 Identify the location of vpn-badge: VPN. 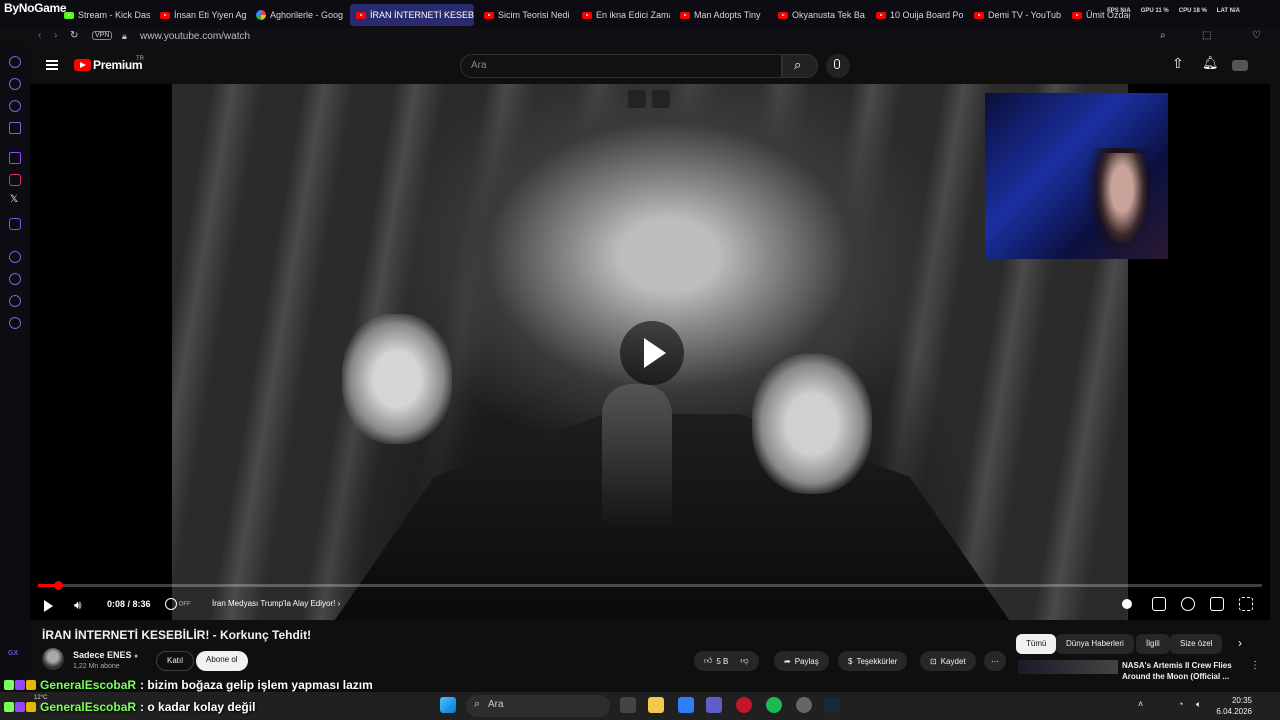
(102, 35).